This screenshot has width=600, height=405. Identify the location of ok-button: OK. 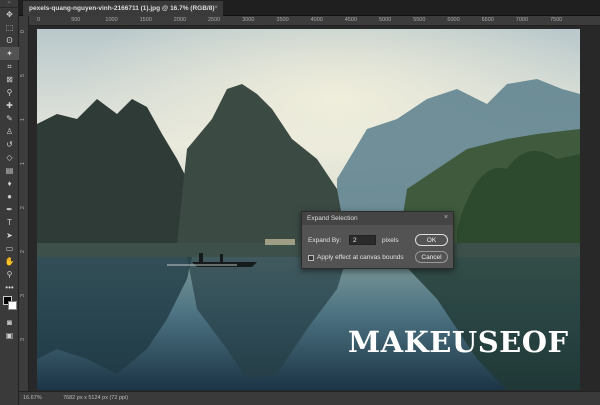
(431, 240).